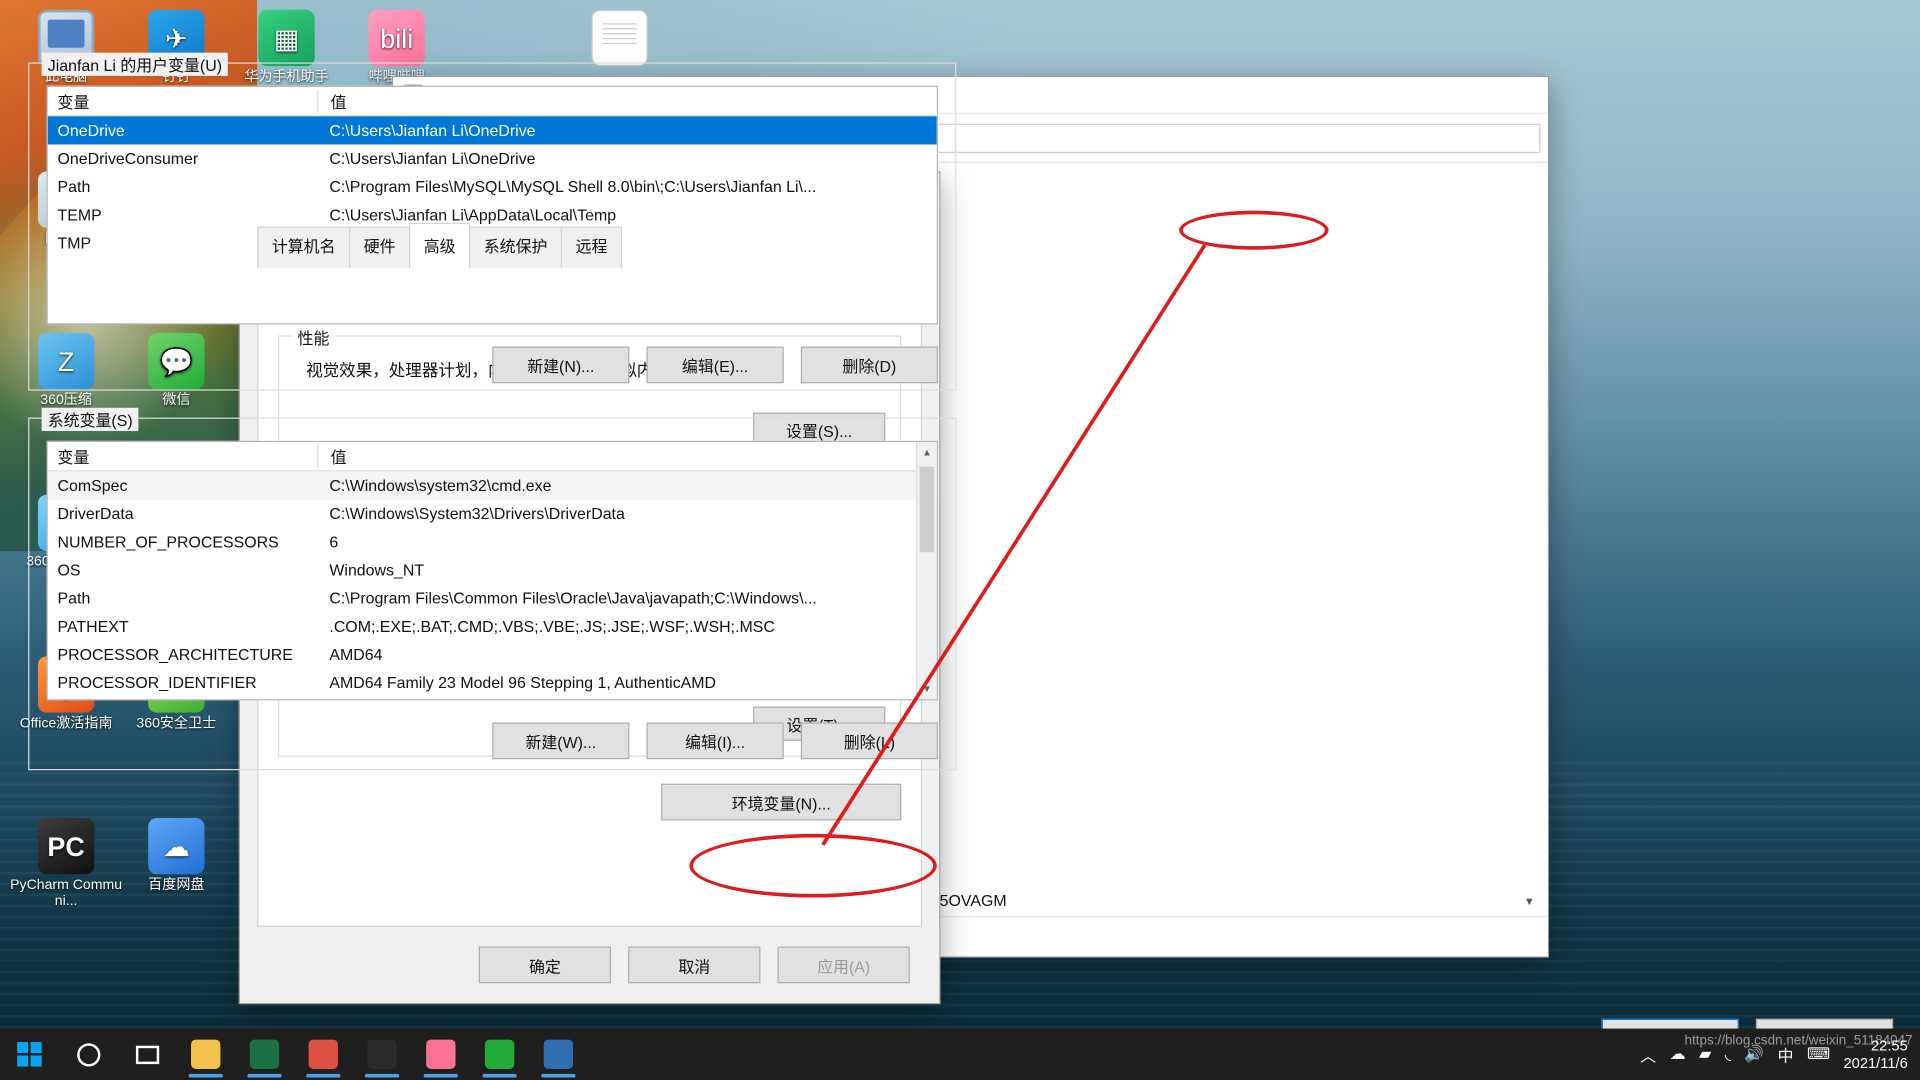  I want to click on variable-name-cell: PATHEXT, so click(93, 626).